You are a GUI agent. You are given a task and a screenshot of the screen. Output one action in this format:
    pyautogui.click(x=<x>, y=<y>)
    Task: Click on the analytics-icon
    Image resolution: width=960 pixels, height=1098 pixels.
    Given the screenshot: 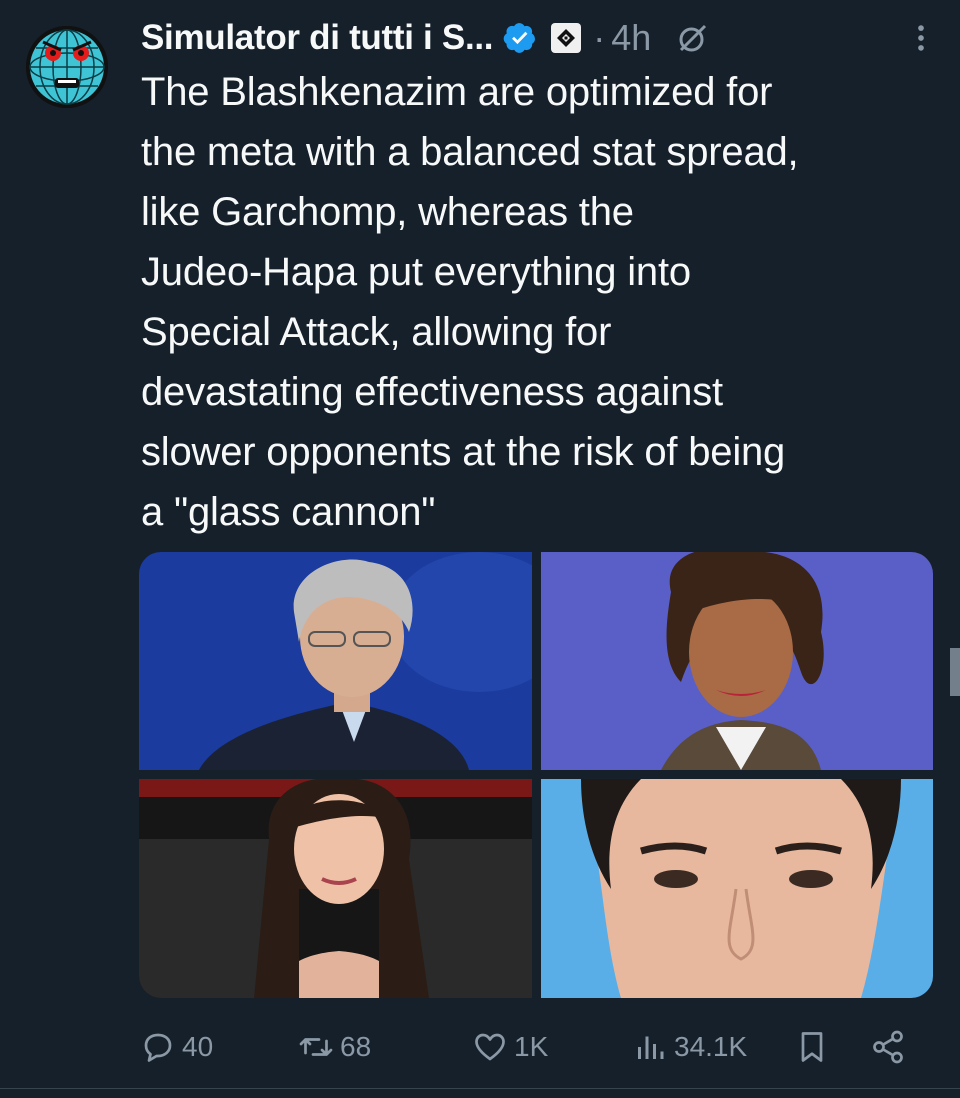 What is the action you would take?
    pyautogui.click(x=651, y=1047)
    